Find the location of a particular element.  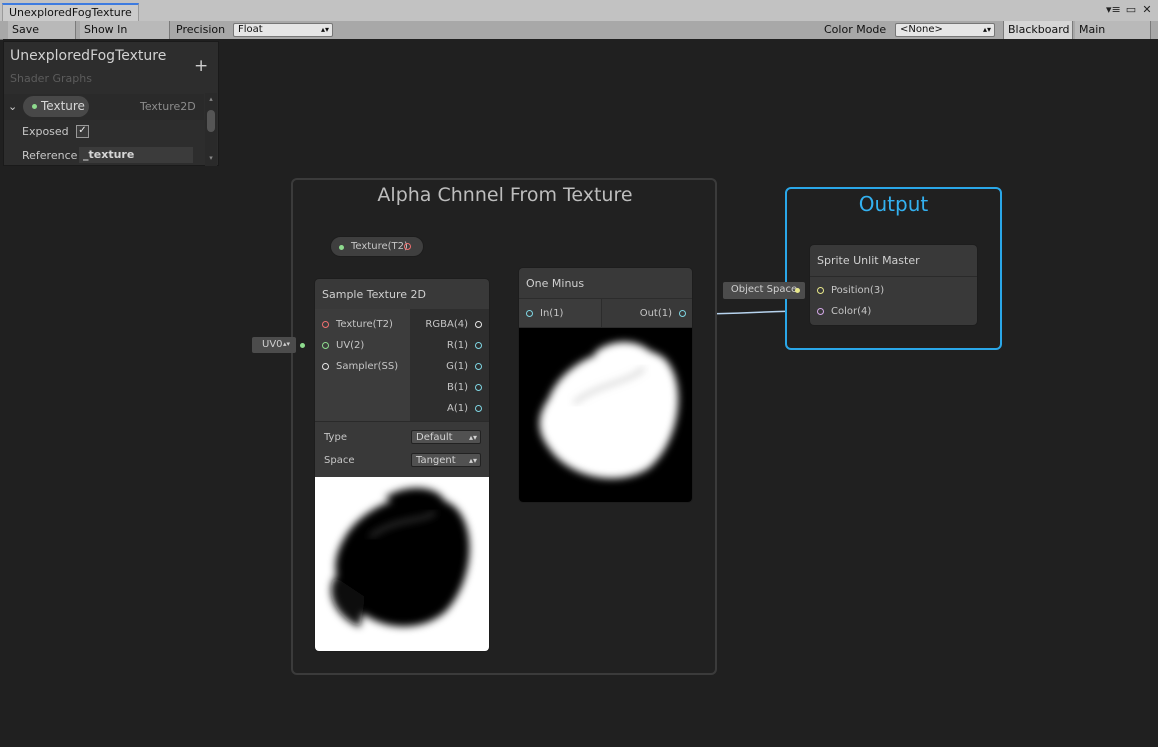

input-label: Texture(T2) is located at coordinates (364, 324).